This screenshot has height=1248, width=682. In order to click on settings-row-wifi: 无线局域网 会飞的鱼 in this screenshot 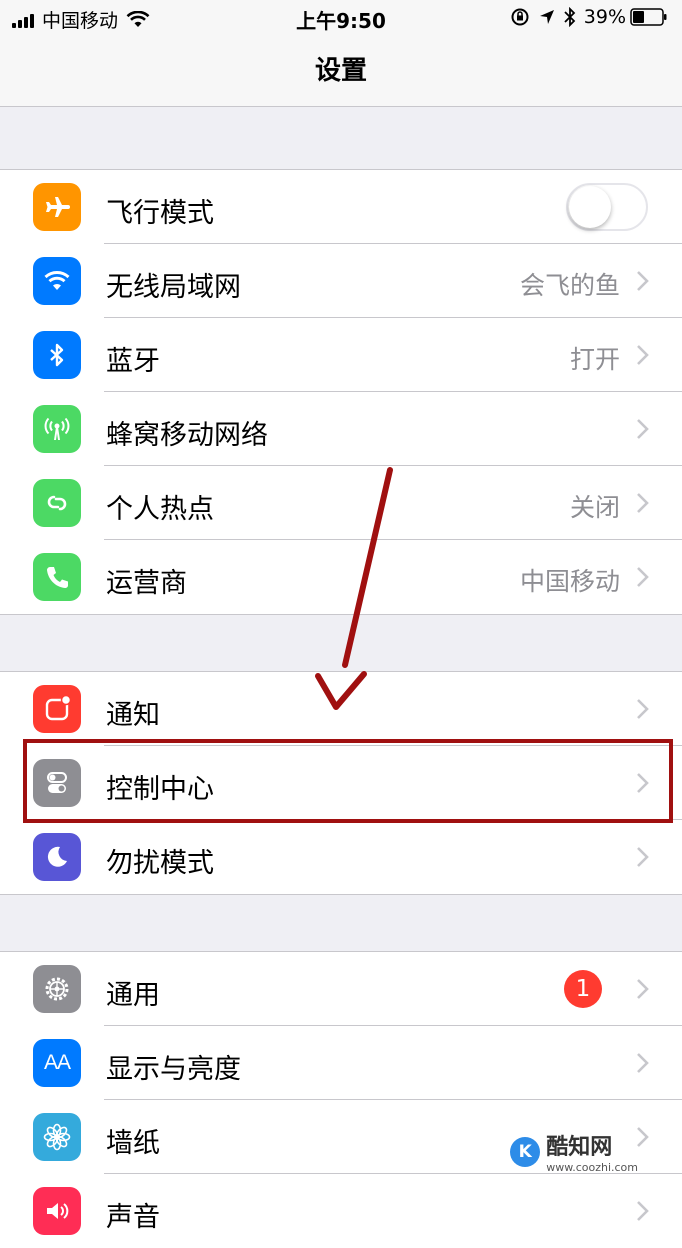, I will do `click(341, 281)`.